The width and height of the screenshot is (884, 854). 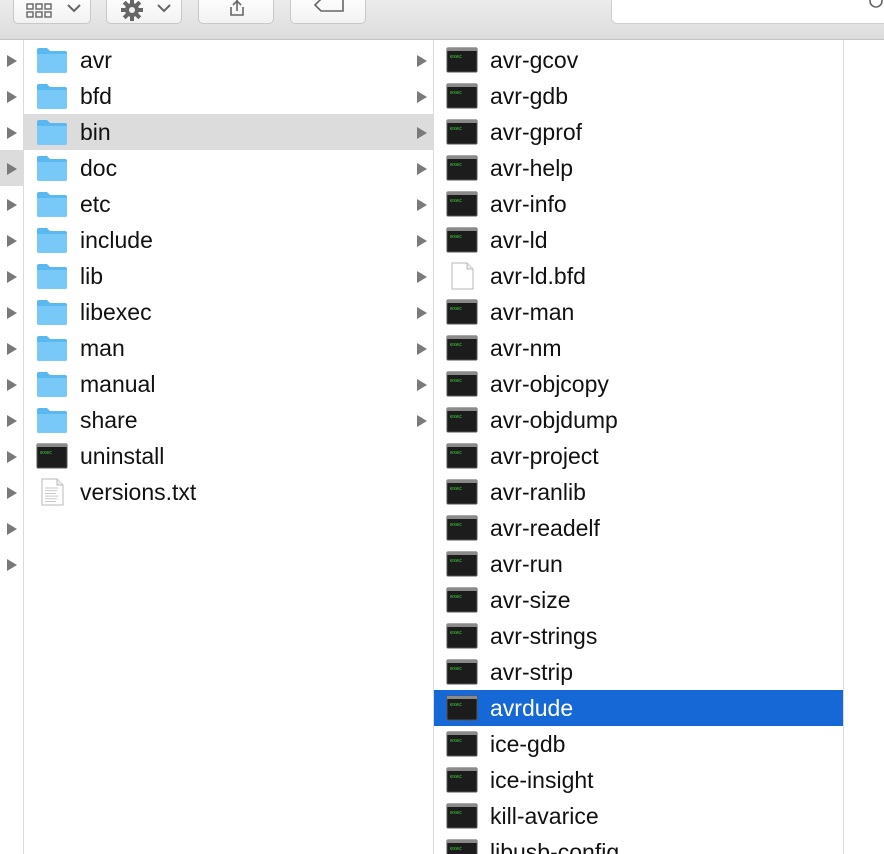 I want to click on item-label: avr-strings, so click(x=544, y=636).